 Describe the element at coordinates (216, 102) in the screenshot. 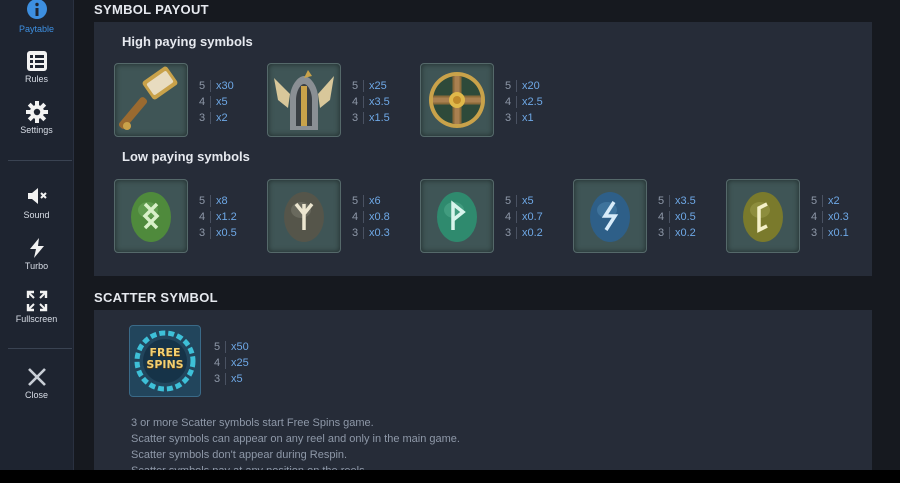

I see `payout-list: 5 x30 4 x5 3 x2` at that location.